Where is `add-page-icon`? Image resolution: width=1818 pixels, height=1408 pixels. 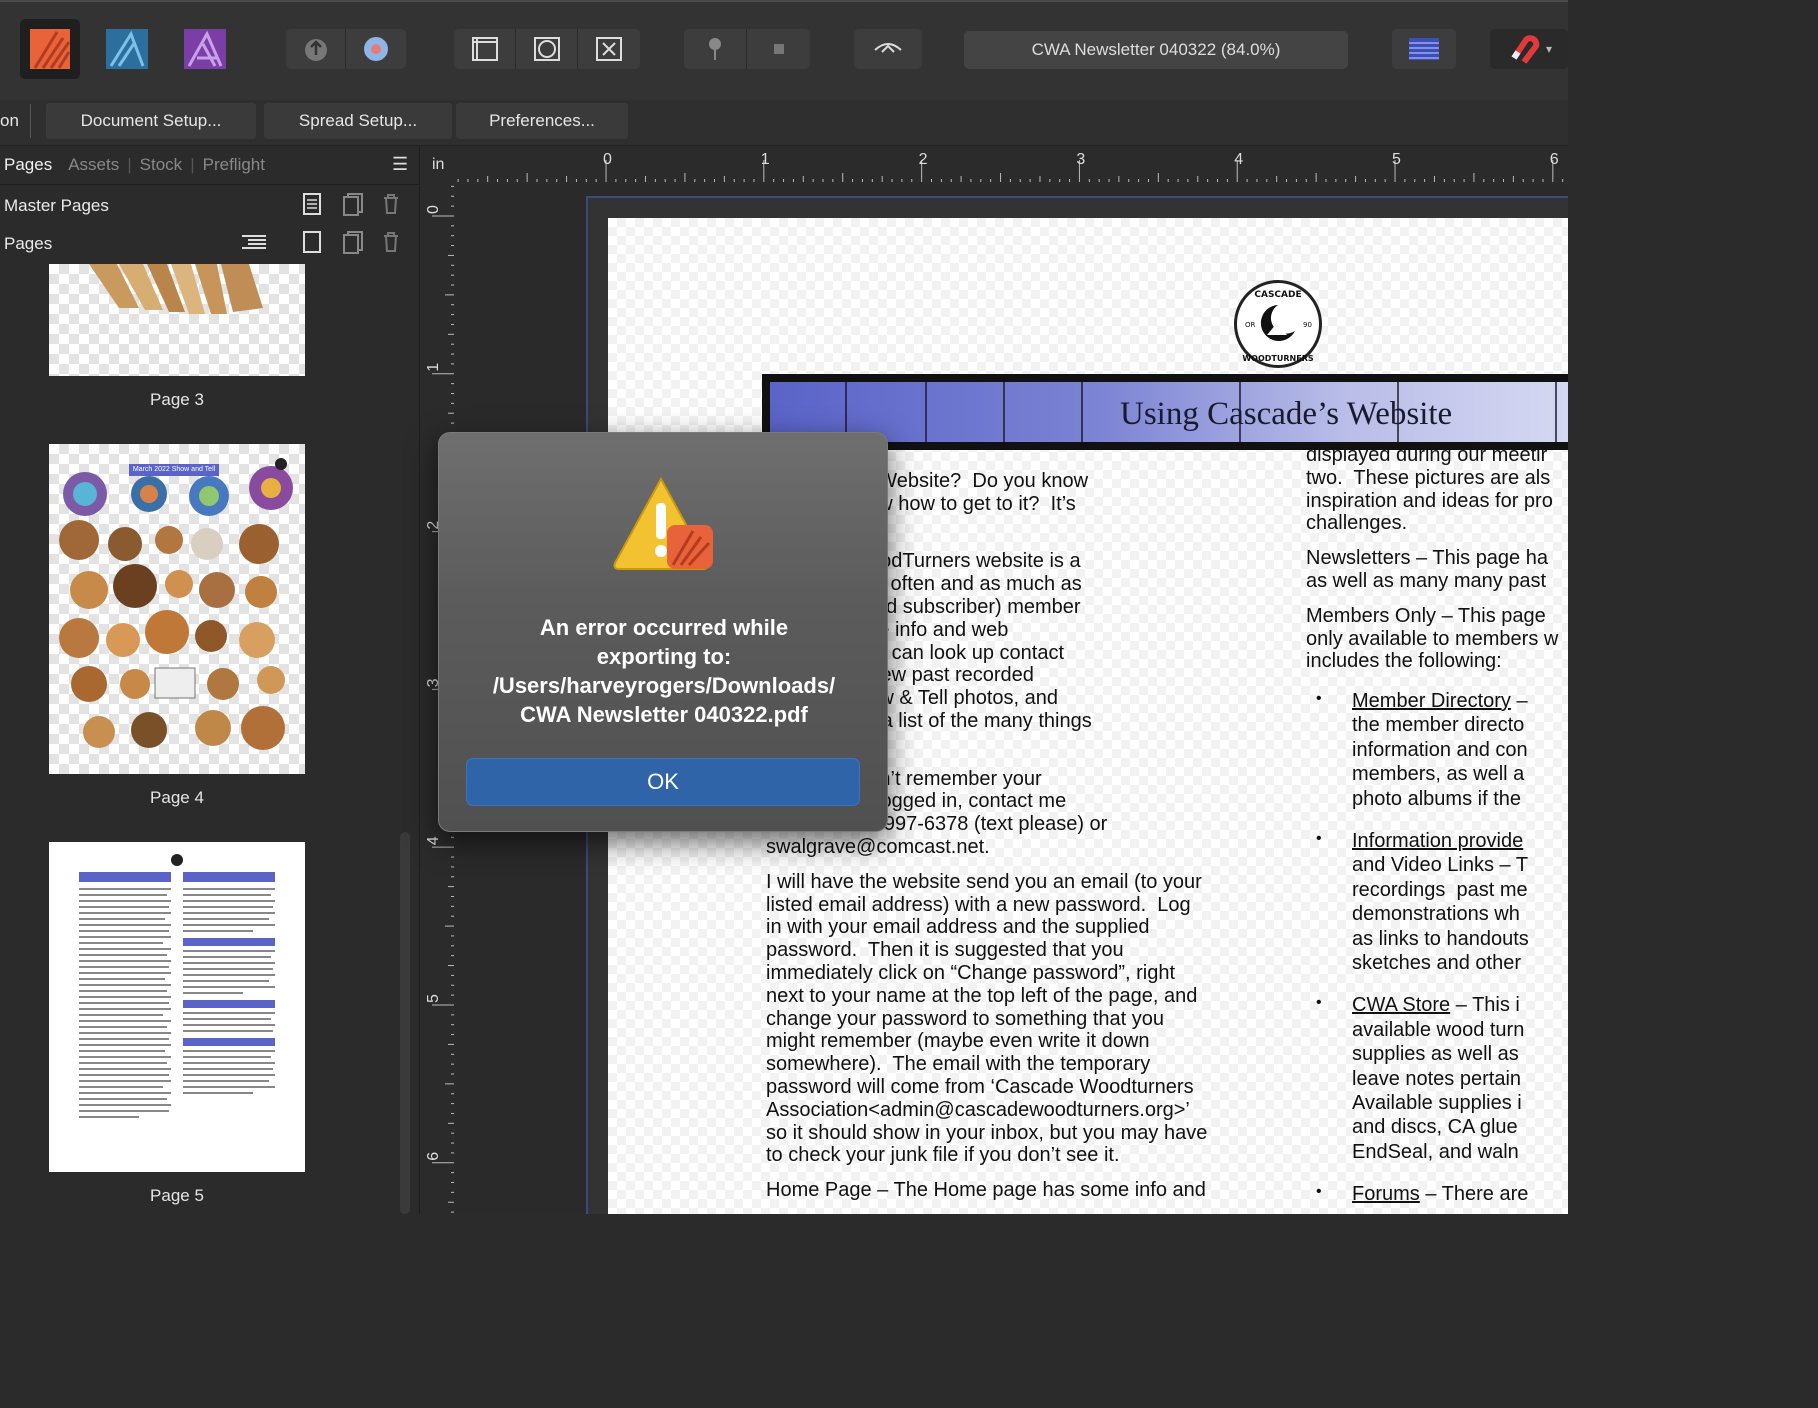
add-page-icon is located at coordinates (312, 244).